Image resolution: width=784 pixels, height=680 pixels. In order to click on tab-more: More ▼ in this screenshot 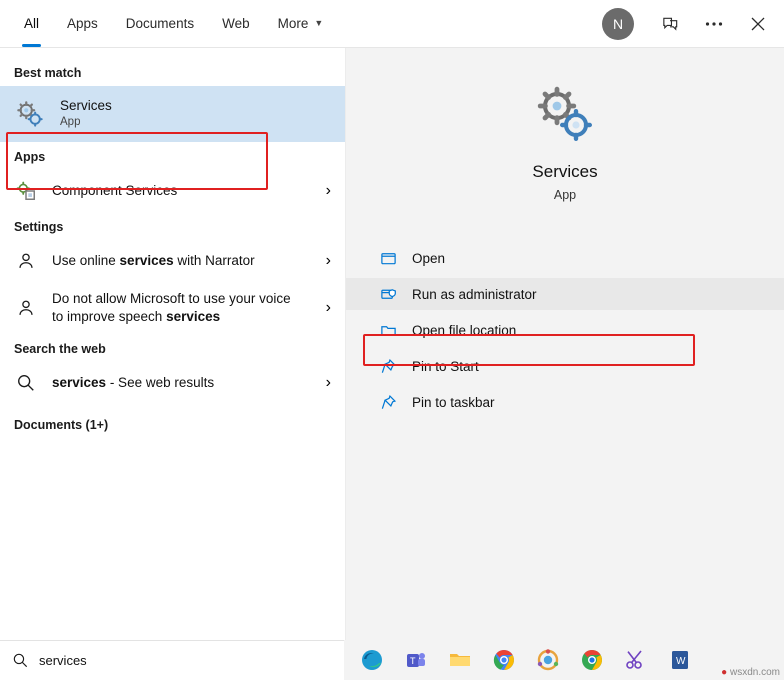, I will do `click(301, 23)`.